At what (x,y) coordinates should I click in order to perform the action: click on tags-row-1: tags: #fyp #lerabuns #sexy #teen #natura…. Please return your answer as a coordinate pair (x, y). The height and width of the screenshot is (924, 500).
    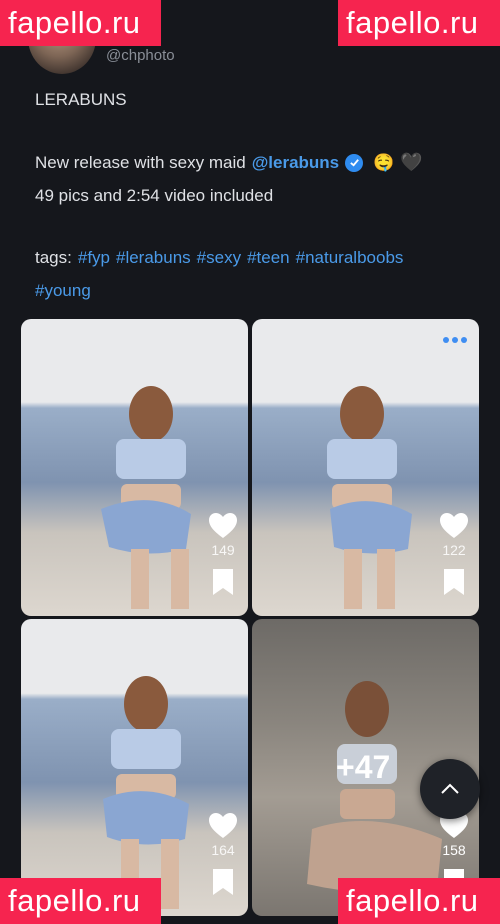
    Looking at the image, I should click on (219, 258).